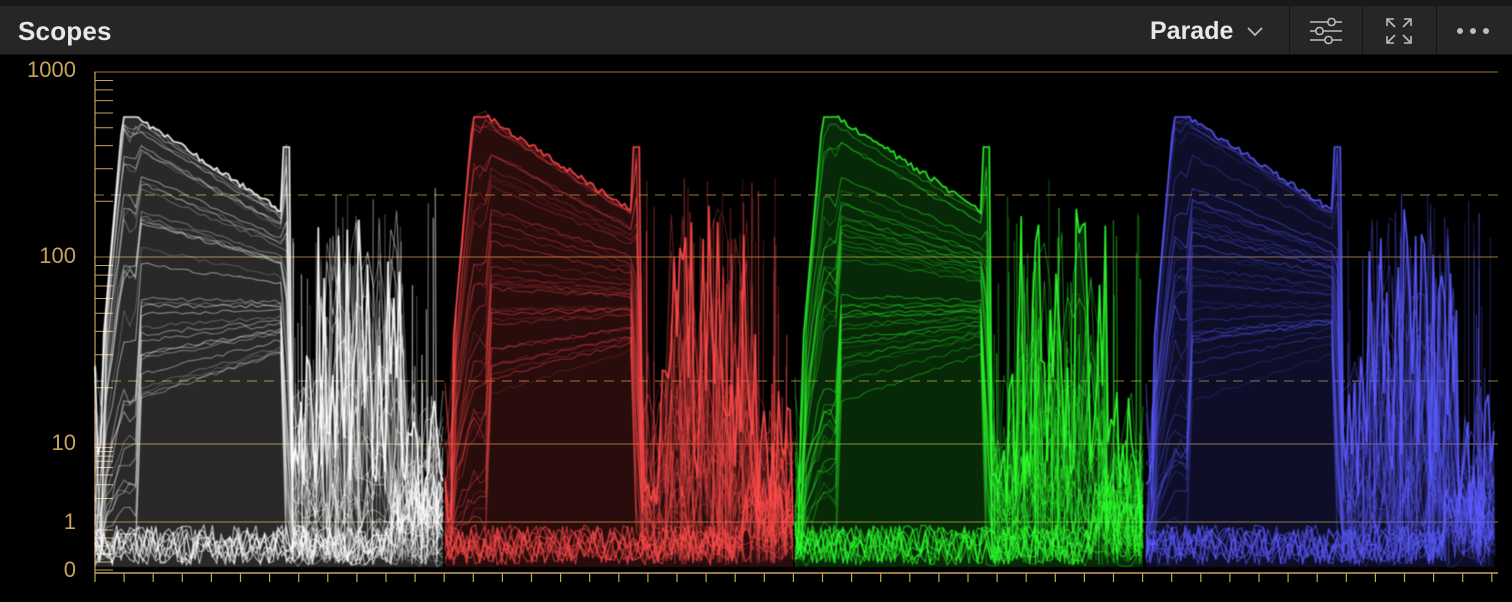 The image size is (1512, 602). I want to click on scope-mode-dropdown: Parade, so click(1213, 31).